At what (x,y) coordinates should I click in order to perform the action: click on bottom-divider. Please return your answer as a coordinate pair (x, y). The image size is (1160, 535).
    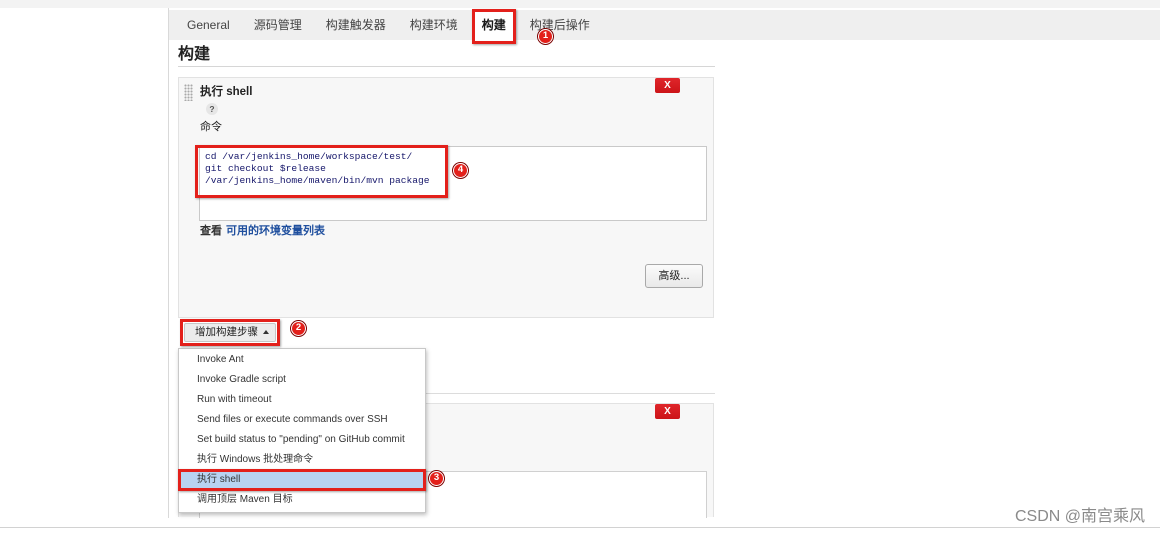
    Looking at the image, I should click on (580, 527).